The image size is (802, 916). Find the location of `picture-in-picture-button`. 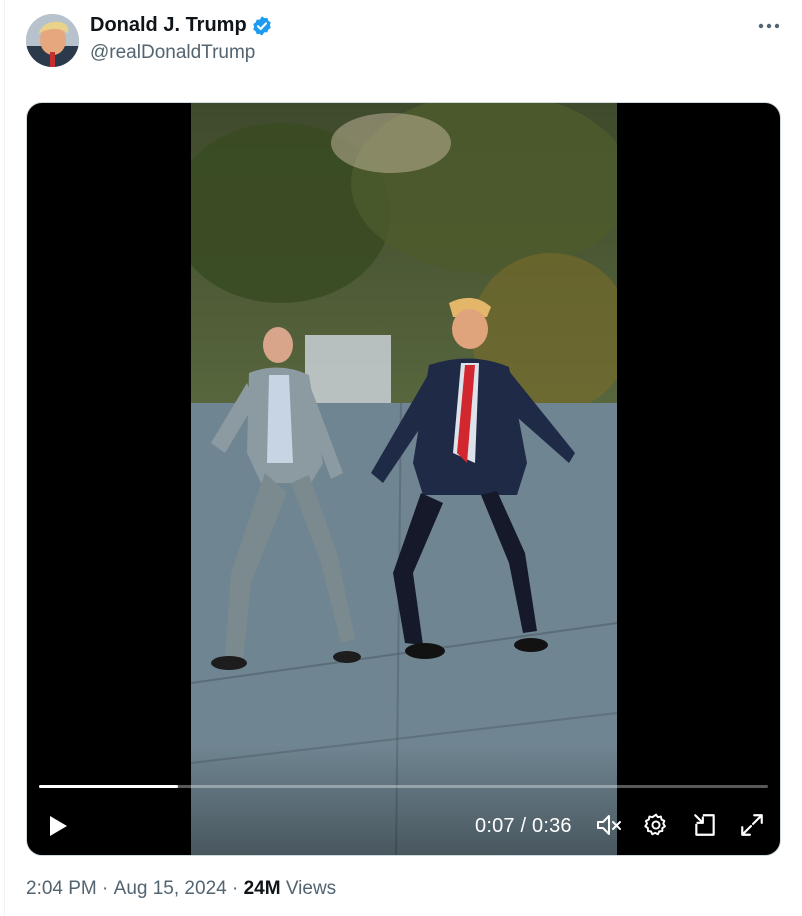

picture-in-picture-button is located at coordinates (705, 825).